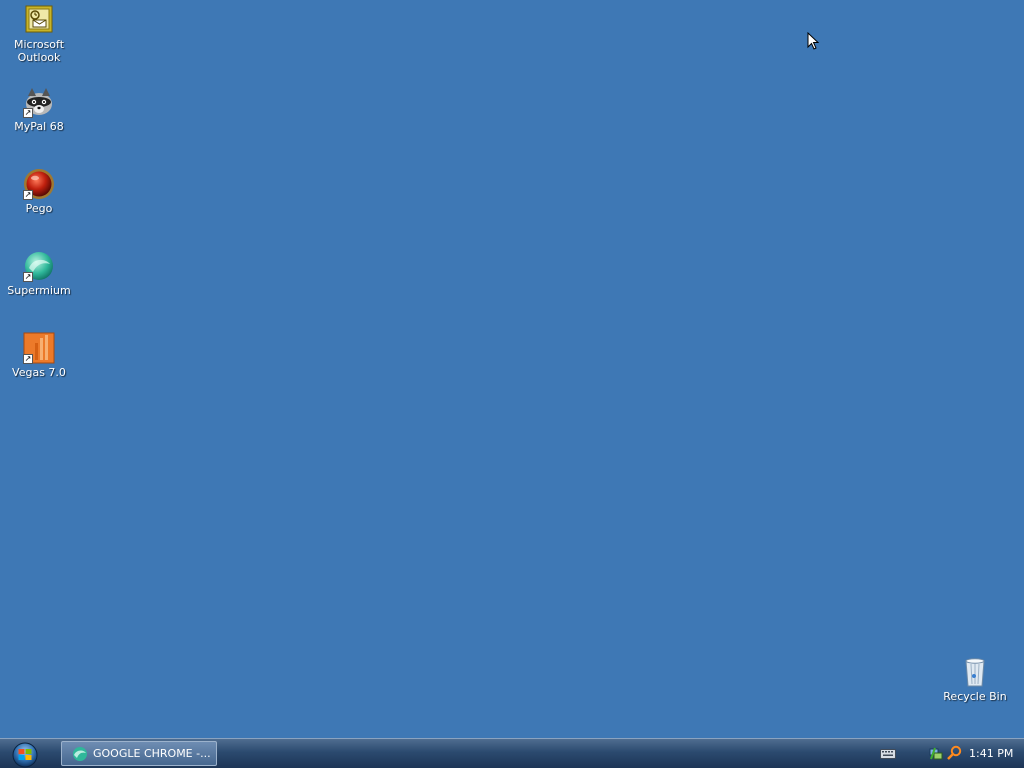  Describe the element at coordinates (936, 753) in the screenshot. I see `network-icon` at that location.